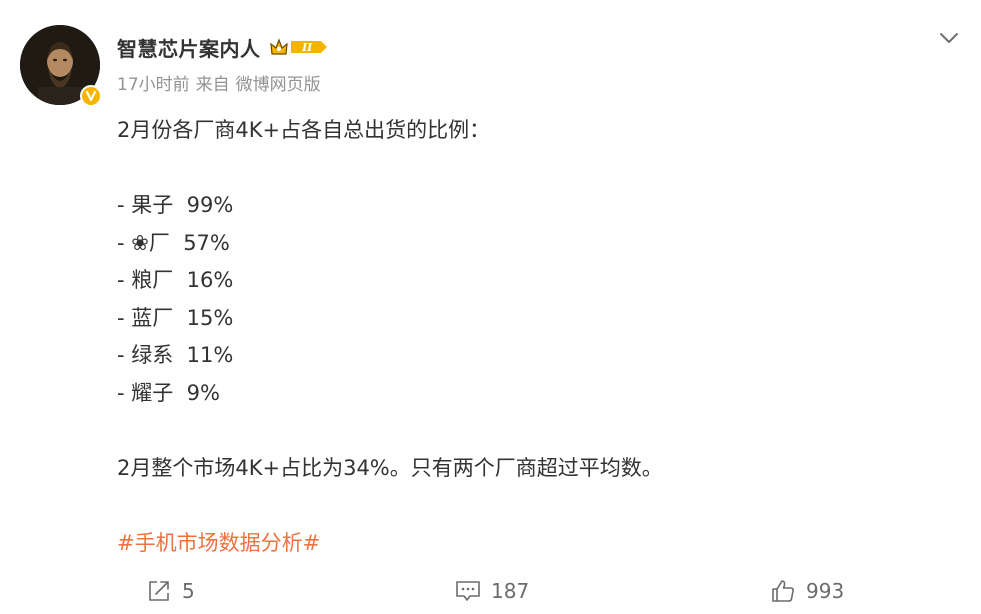  What do you see at coordinates (783, 591) in the screenshot?
I see `thumbs-up-icon` at bounding box center [783, 591].